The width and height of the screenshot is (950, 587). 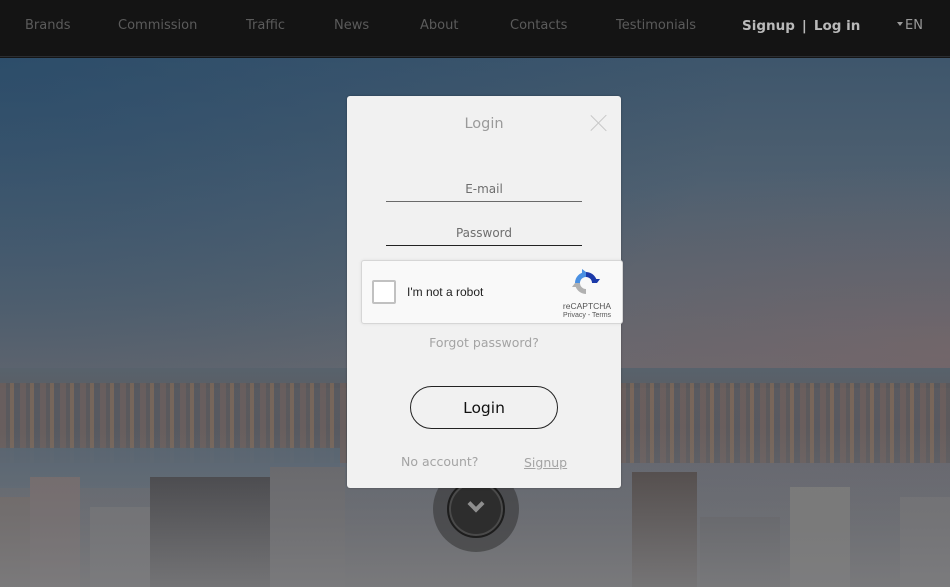 What do you see at coordinates (656, 25) in the screenshot?
I see `nav-link-testimonials: Testimonials` at bounding box center [656, 25].